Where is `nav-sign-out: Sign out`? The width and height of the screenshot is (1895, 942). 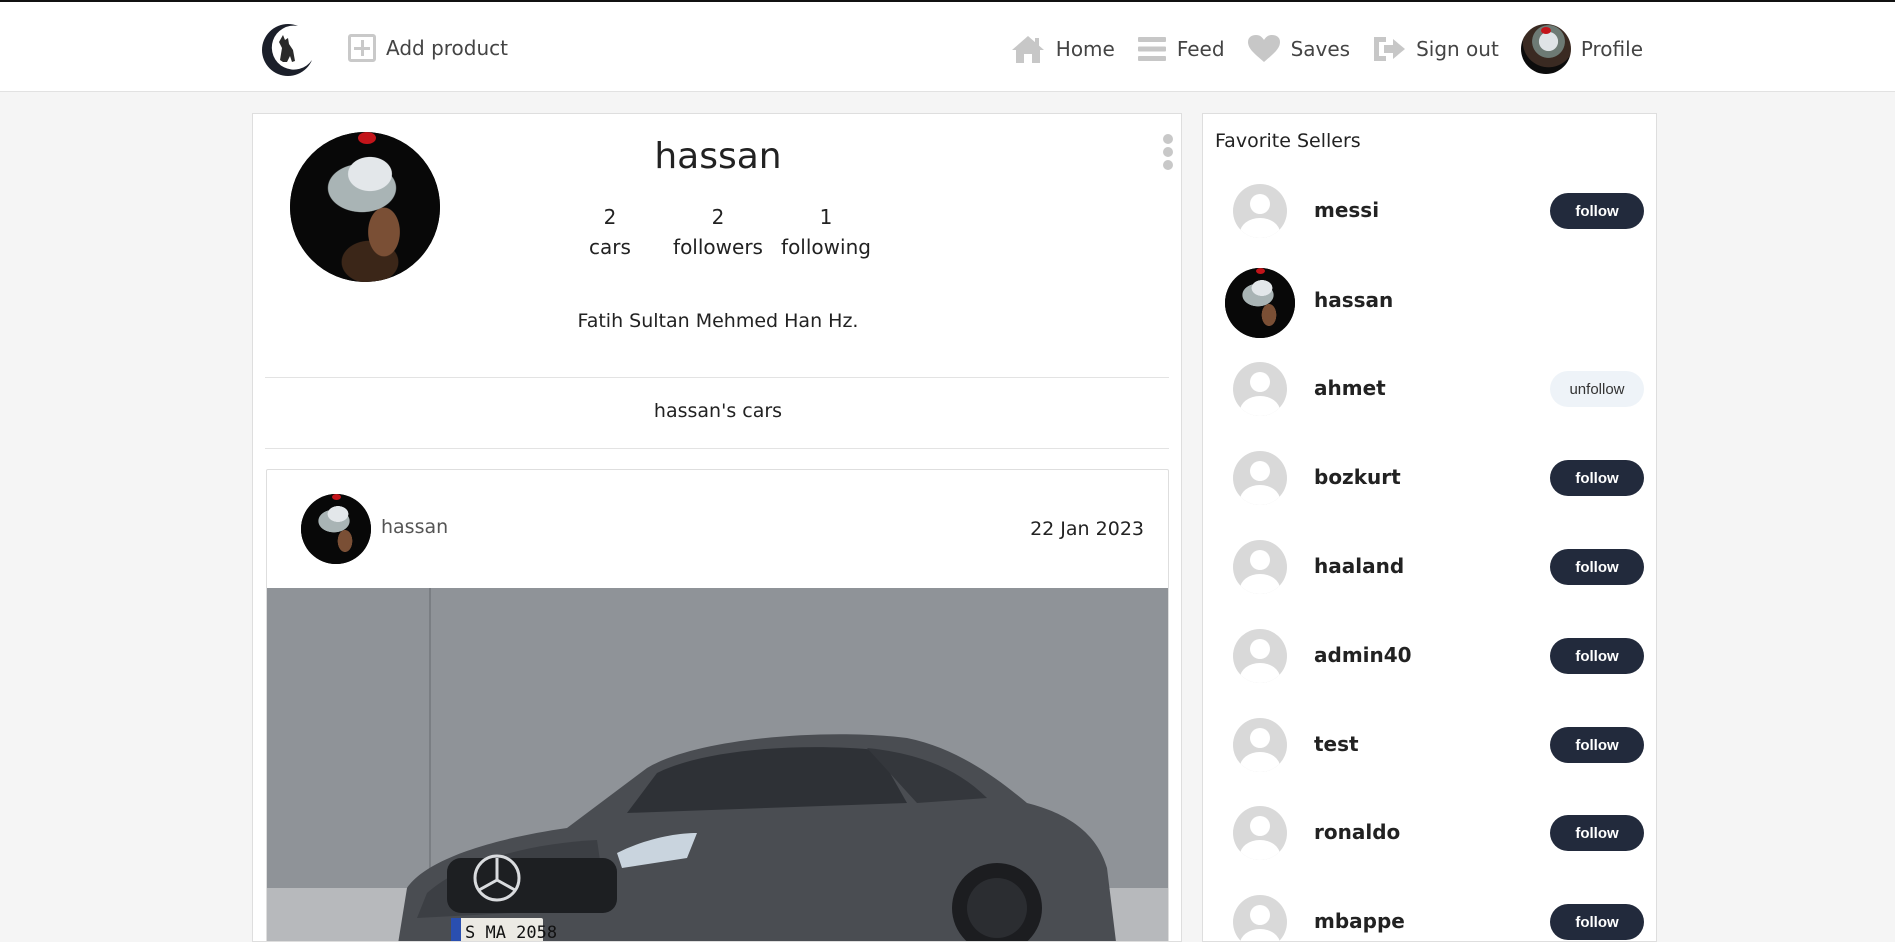
nav-sign-out: Sign out is located at coordinates (1435, 49).